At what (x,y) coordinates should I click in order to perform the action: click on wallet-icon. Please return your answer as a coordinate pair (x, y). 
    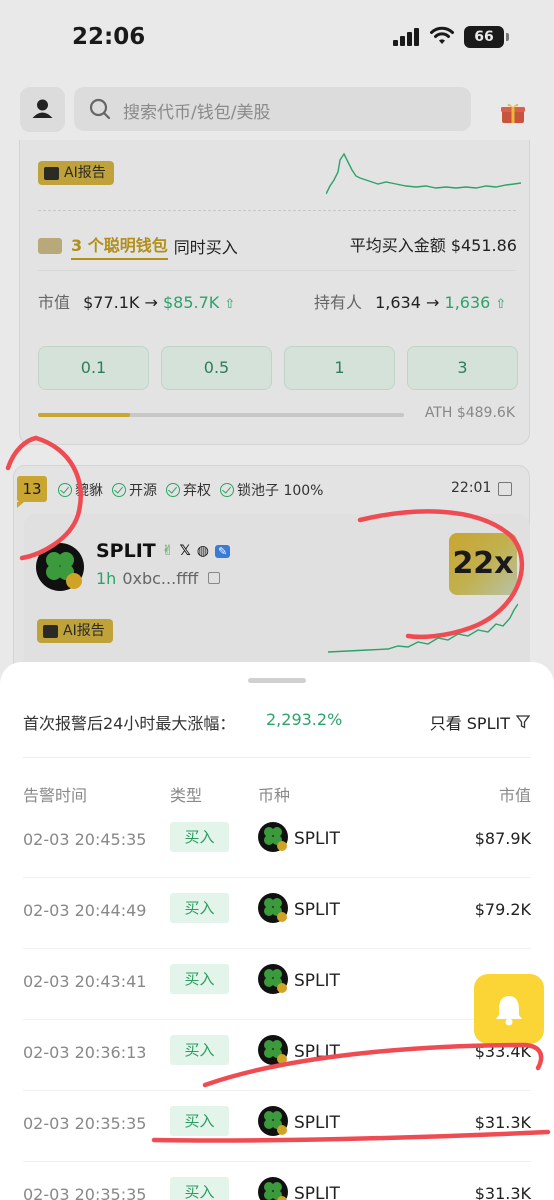
    Looking at the image, I should click on (50, 246).